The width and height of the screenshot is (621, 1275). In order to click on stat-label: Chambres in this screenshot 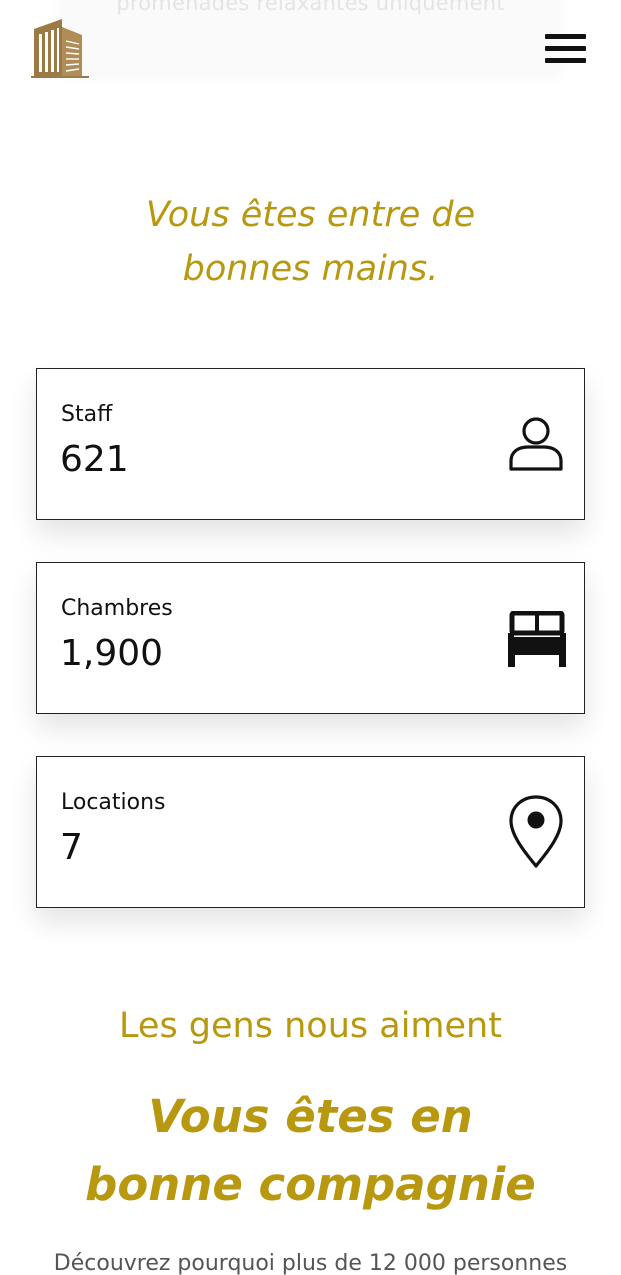, I will do `click(117, 608)`.